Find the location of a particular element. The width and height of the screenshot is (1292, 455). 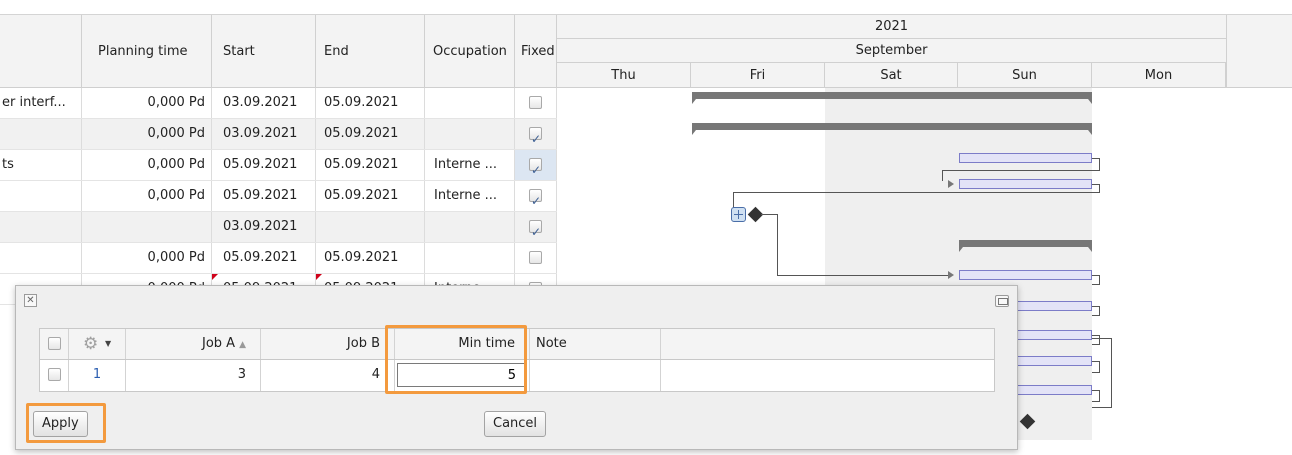

column-header-fixed: Fixed is located at coordinates (536, 51).